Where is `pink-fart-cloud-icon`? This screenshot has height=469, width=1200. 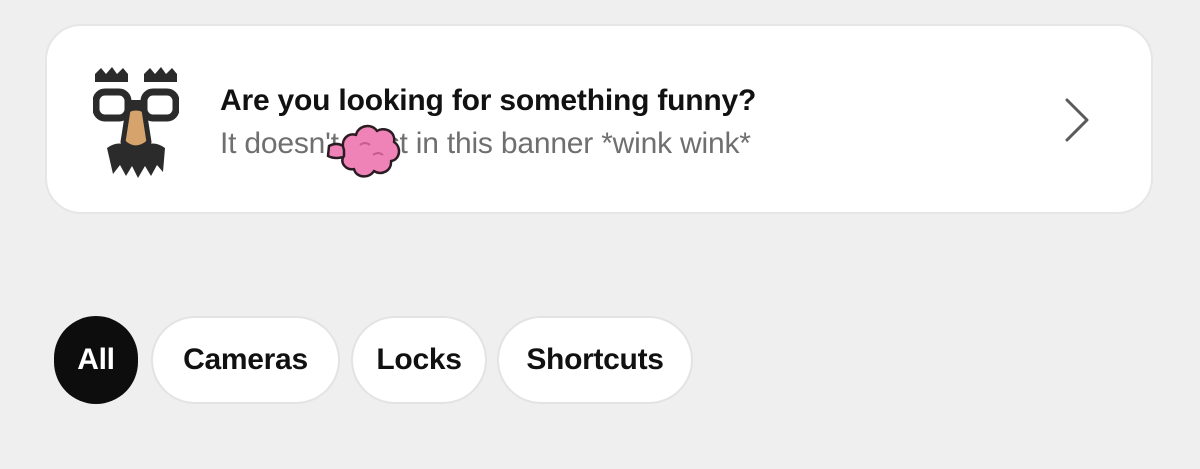
pink-fart-cloud-icon is located at coordinates (363, 151).